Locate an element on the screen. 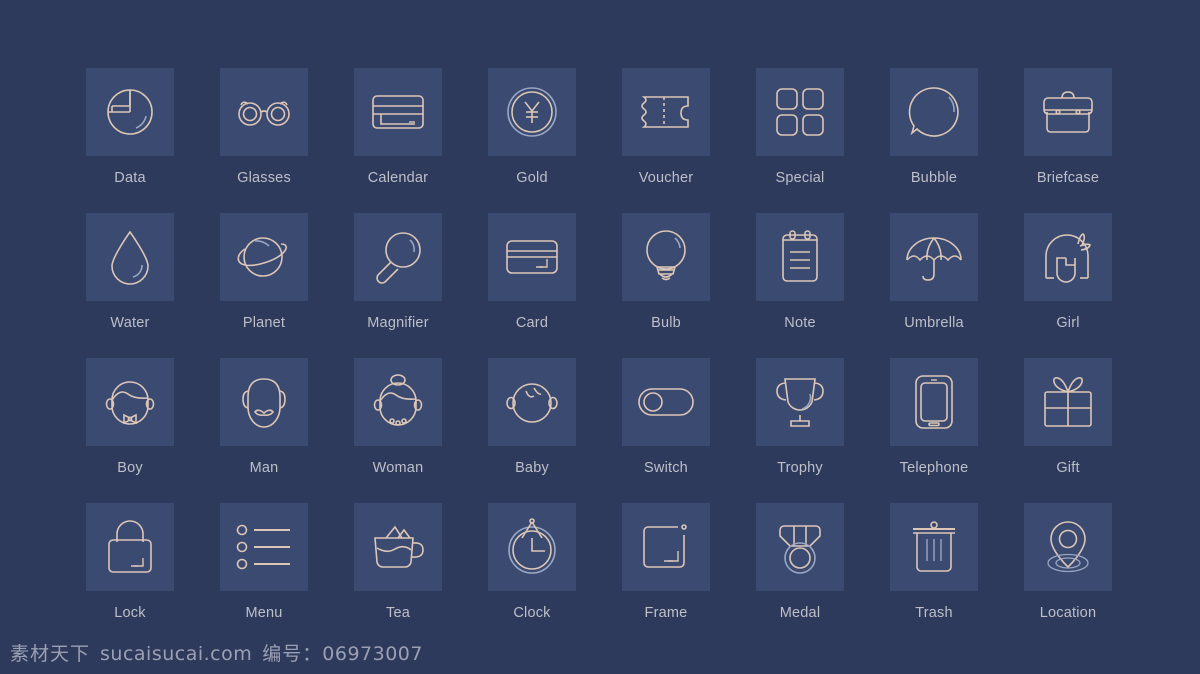 The image size is (1200, 674). icon-label: Clock is located at coordinates (532, 613).